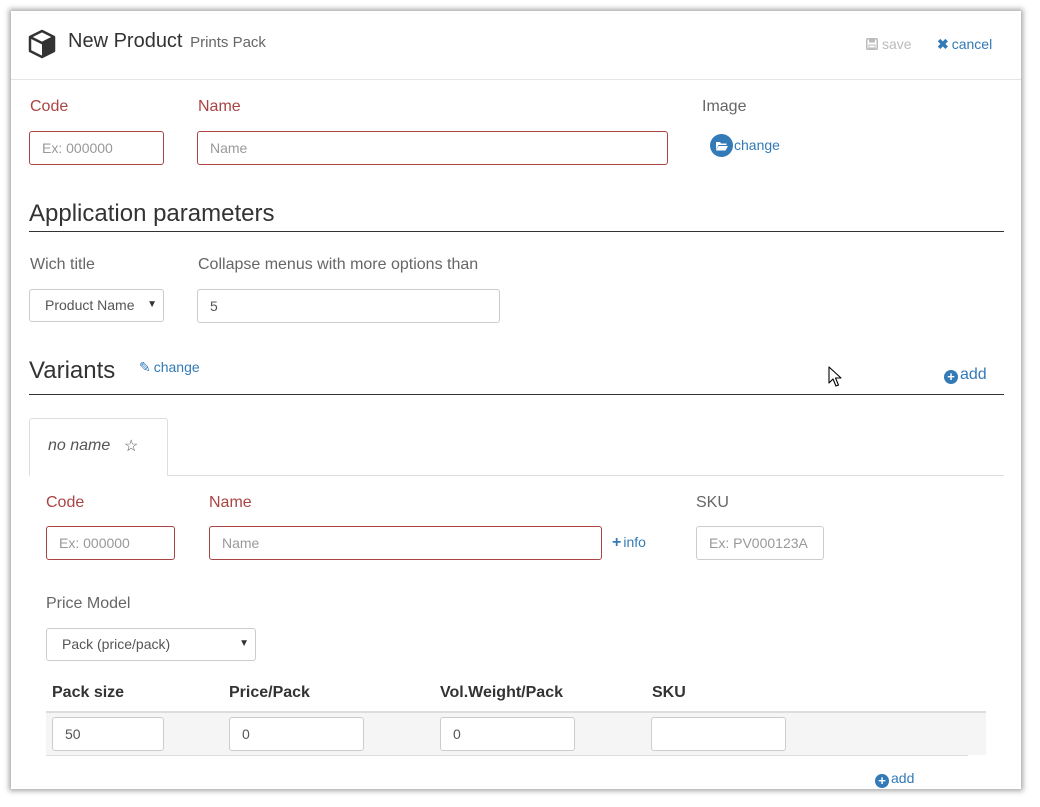 The width and height of the screenshot is (1040, 807). What do you see at coordinates (296, 734) in the screenshot?
I see `price-pack-input` at bounding box center [296, 734].